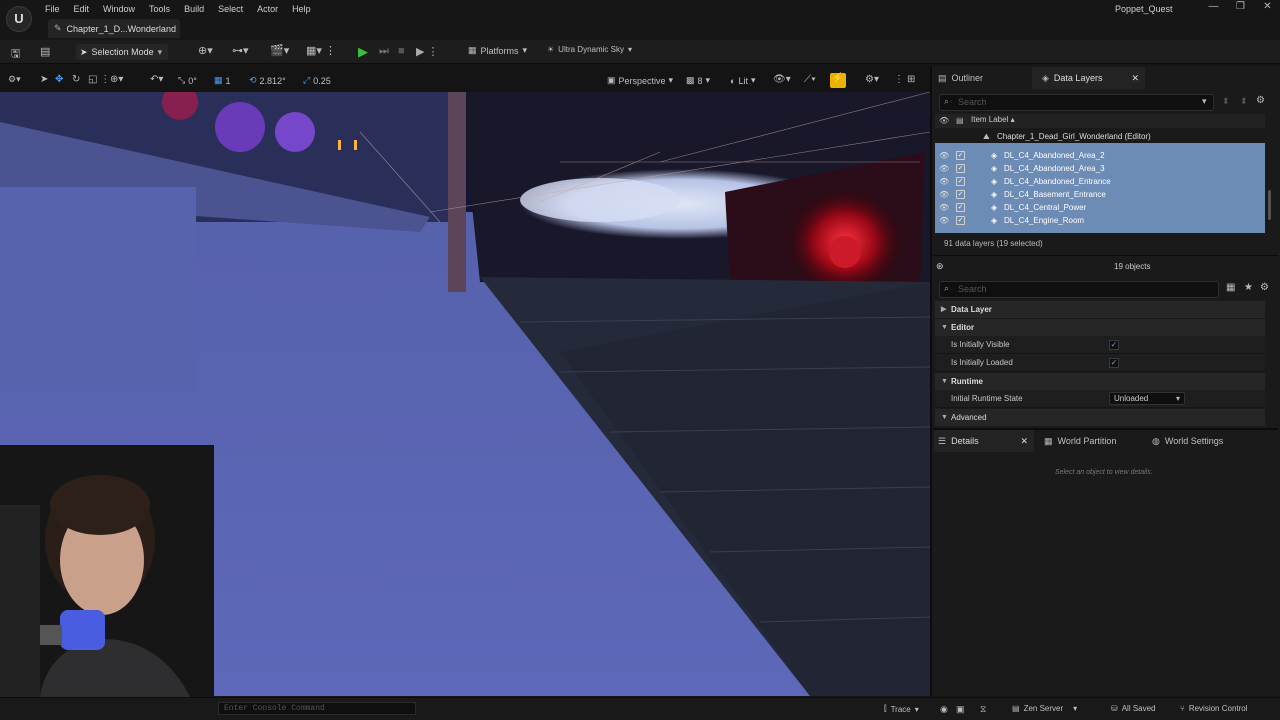 Image resolution: width=1280 pixels, height=720 pixels. I want to click on menu-edit: Edit, so click(82, 9).